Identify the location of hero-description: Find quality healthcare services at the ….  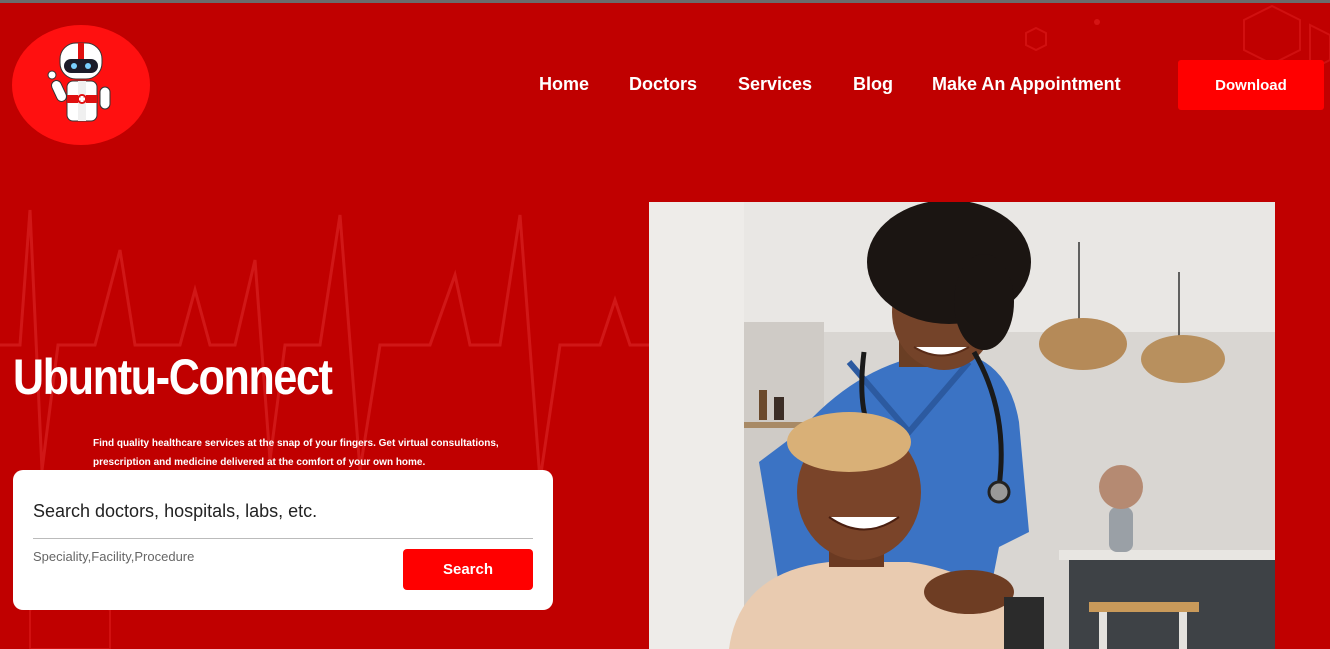
(313, 453).